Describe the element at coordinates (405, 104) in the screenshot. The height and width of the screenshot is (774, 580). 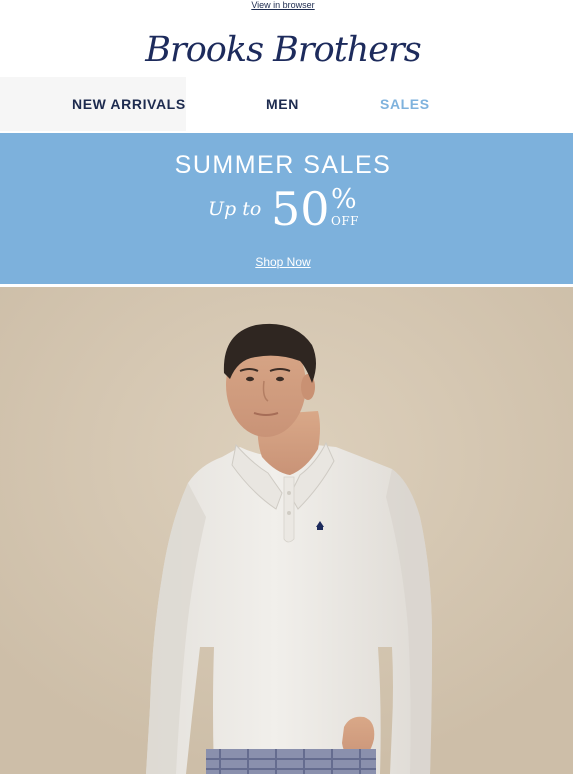
I see `nav-item-sales: SALES` at that location.